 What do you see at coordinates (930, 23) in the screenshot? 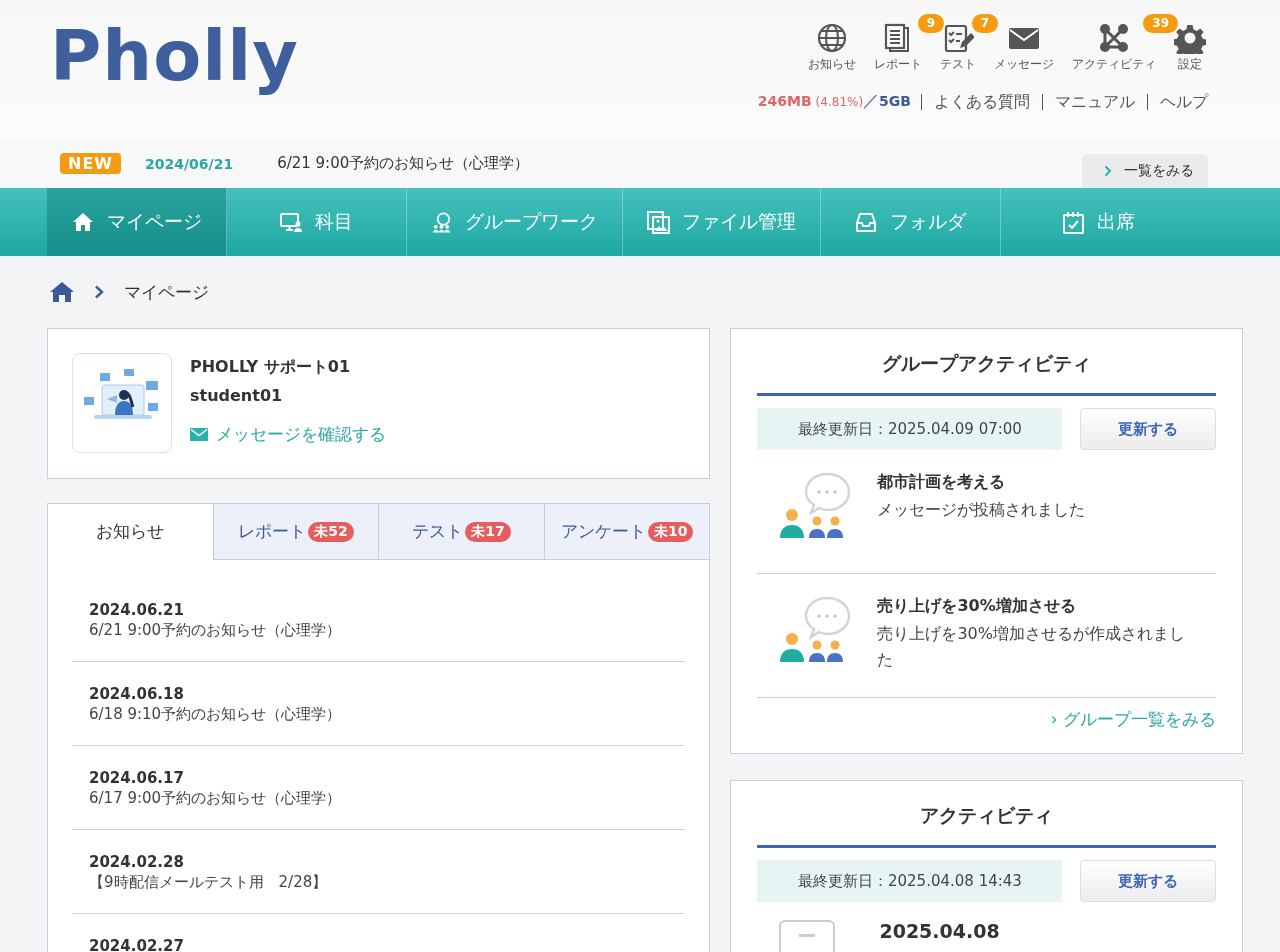
I see `count-badge: 9` at bounding box center [930, 23].